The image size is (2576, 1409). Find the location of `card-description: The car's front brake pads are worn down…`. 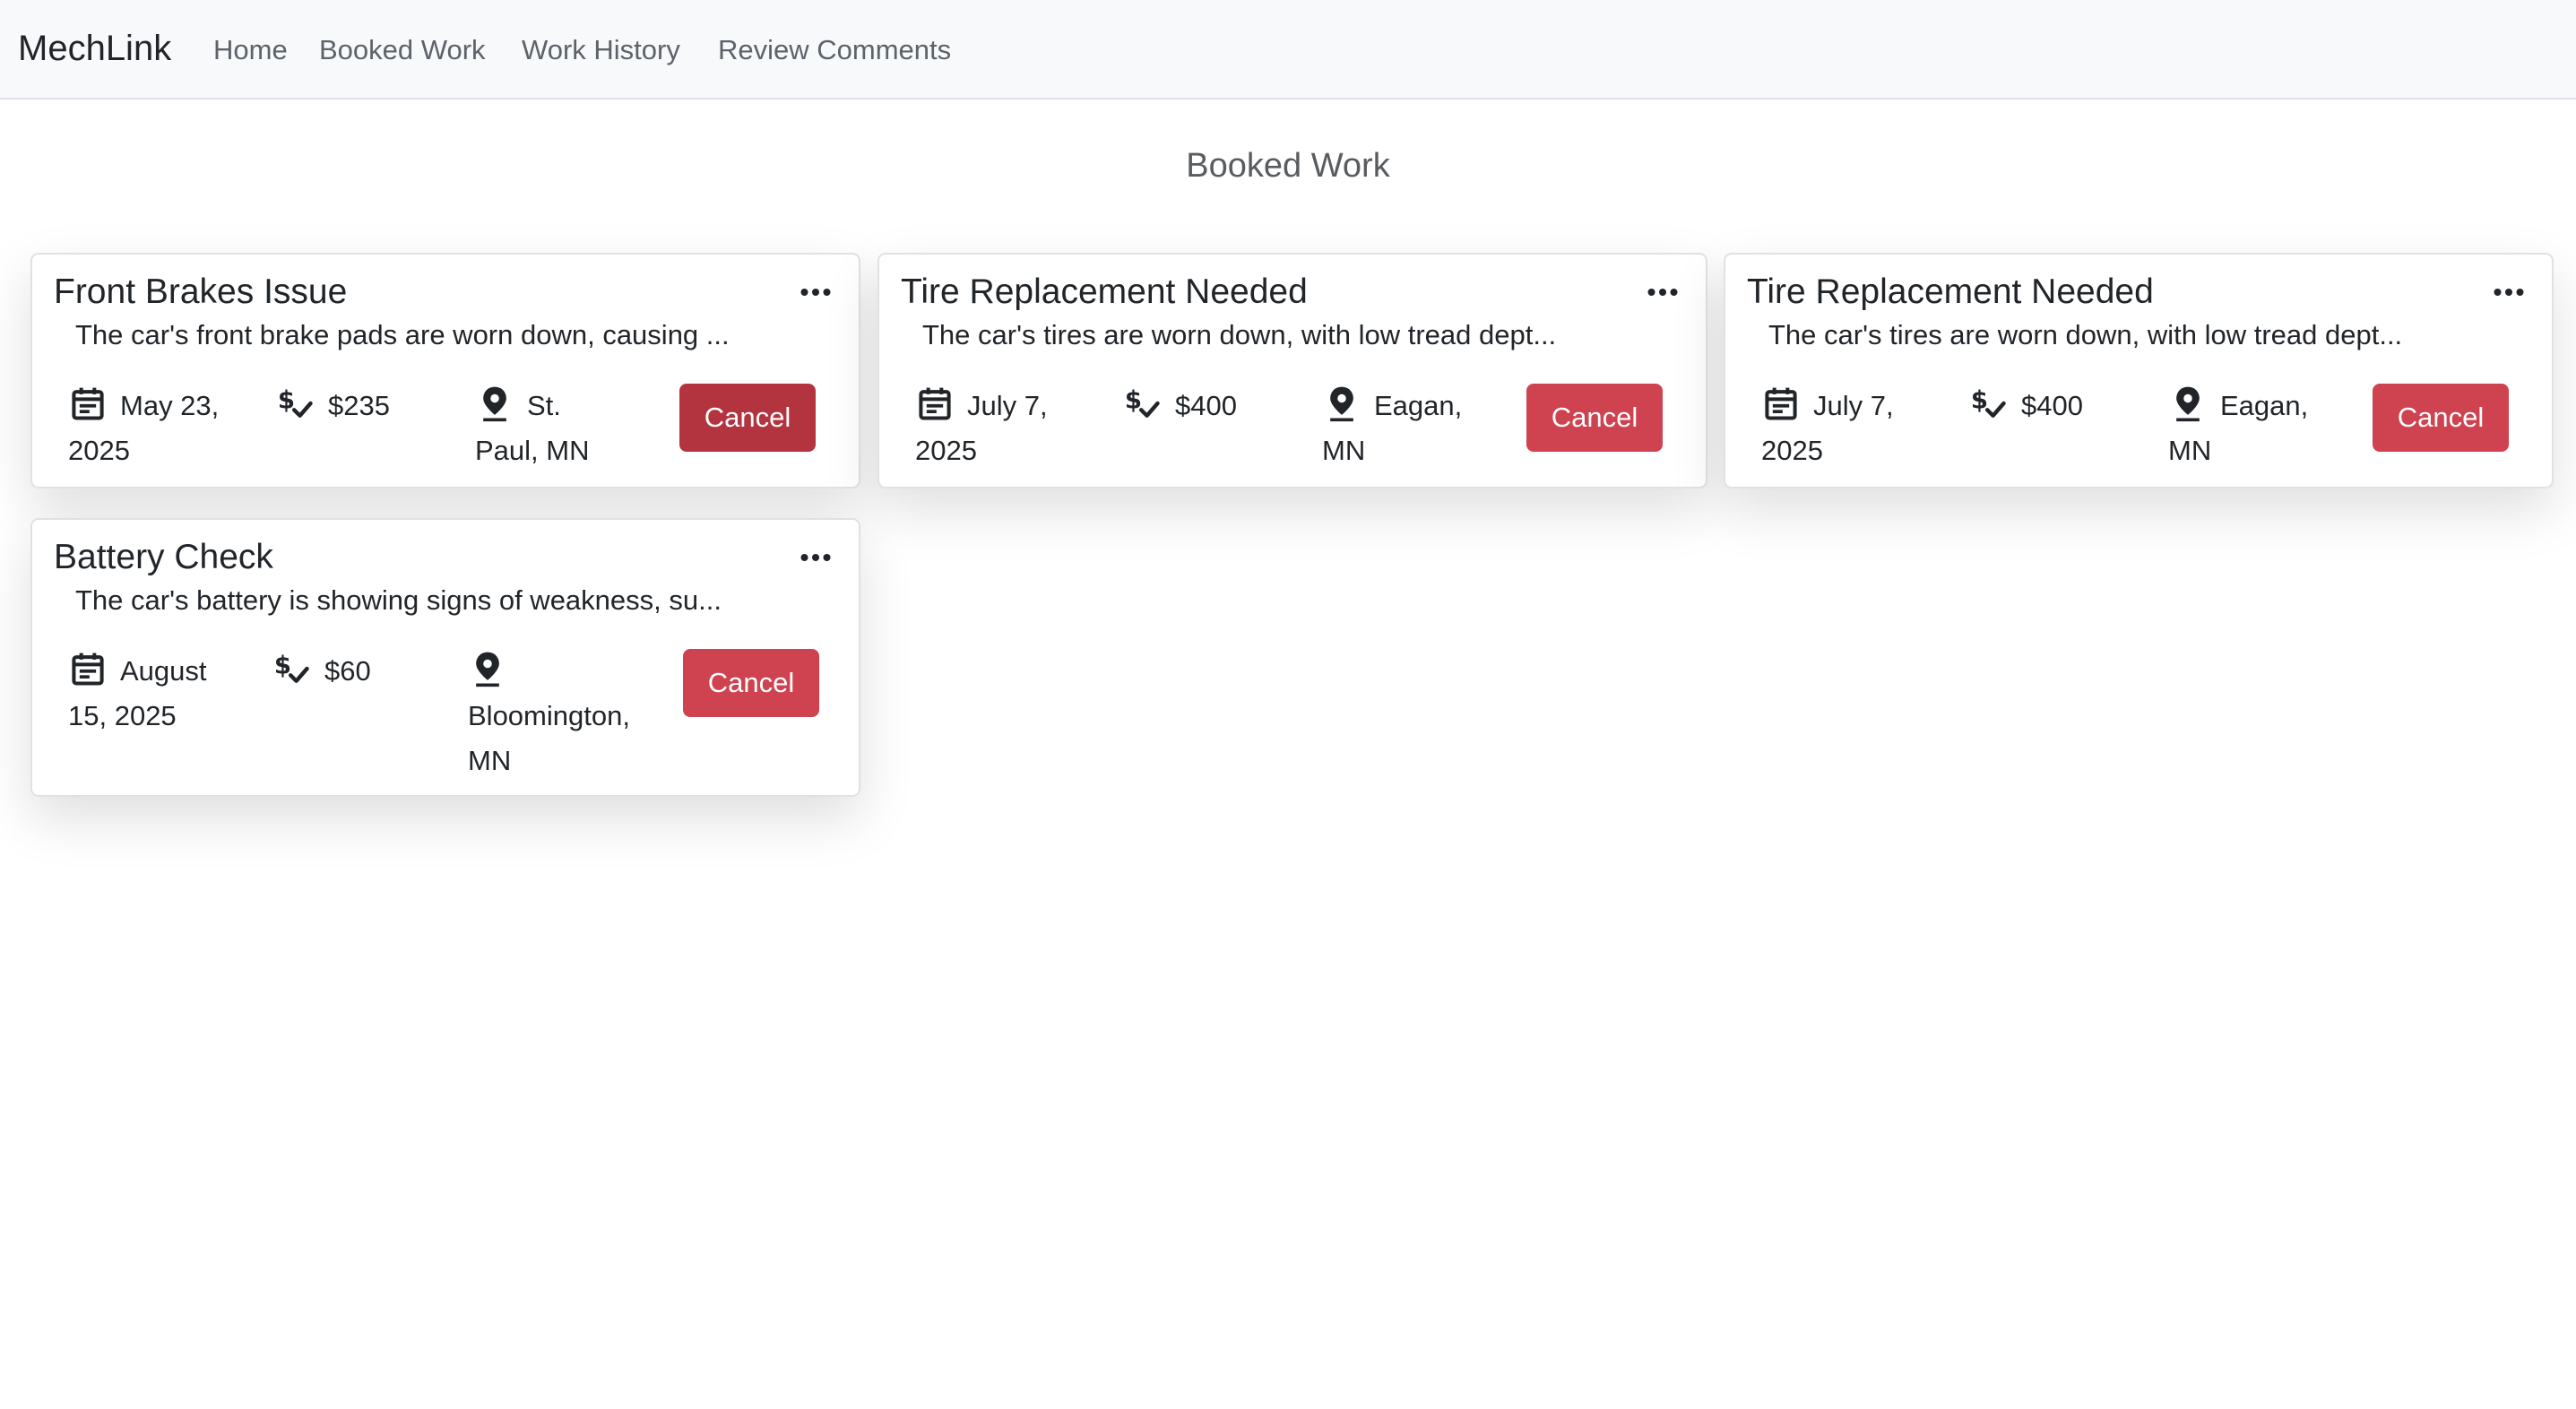

card-description: The car's front brake pads are worn down… is located at coordinates (402, 334).